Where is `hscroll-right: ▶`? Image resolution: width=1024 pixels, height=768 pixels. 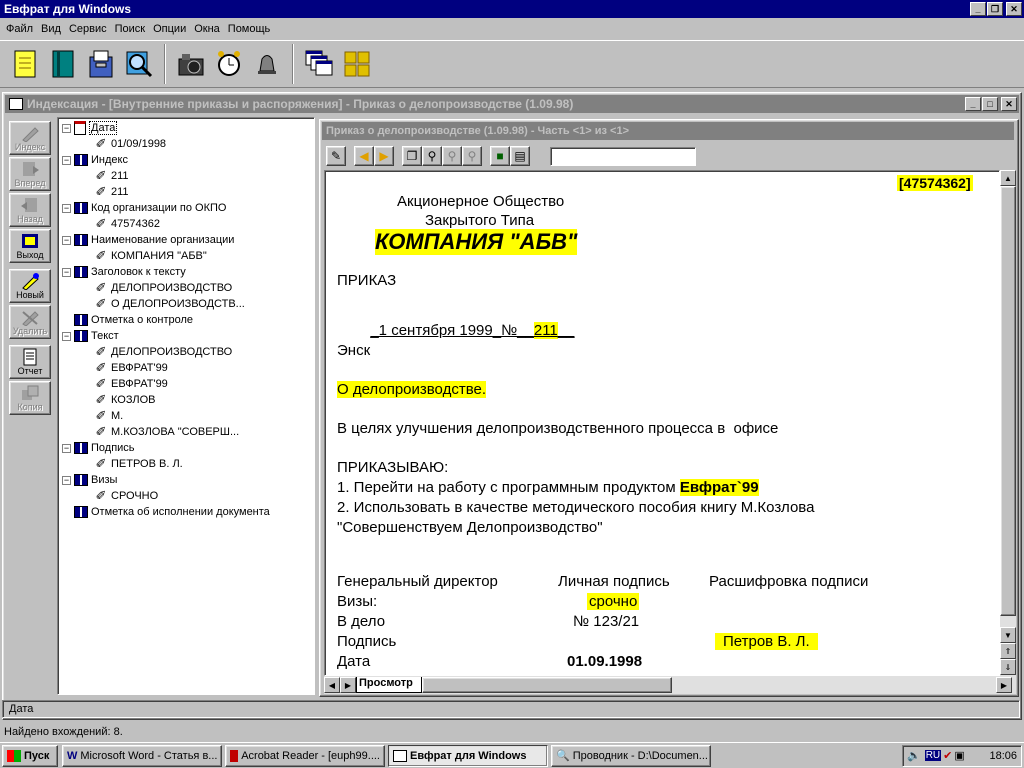 hscroll-right: ▶ is located at coordinates (1004, 685).